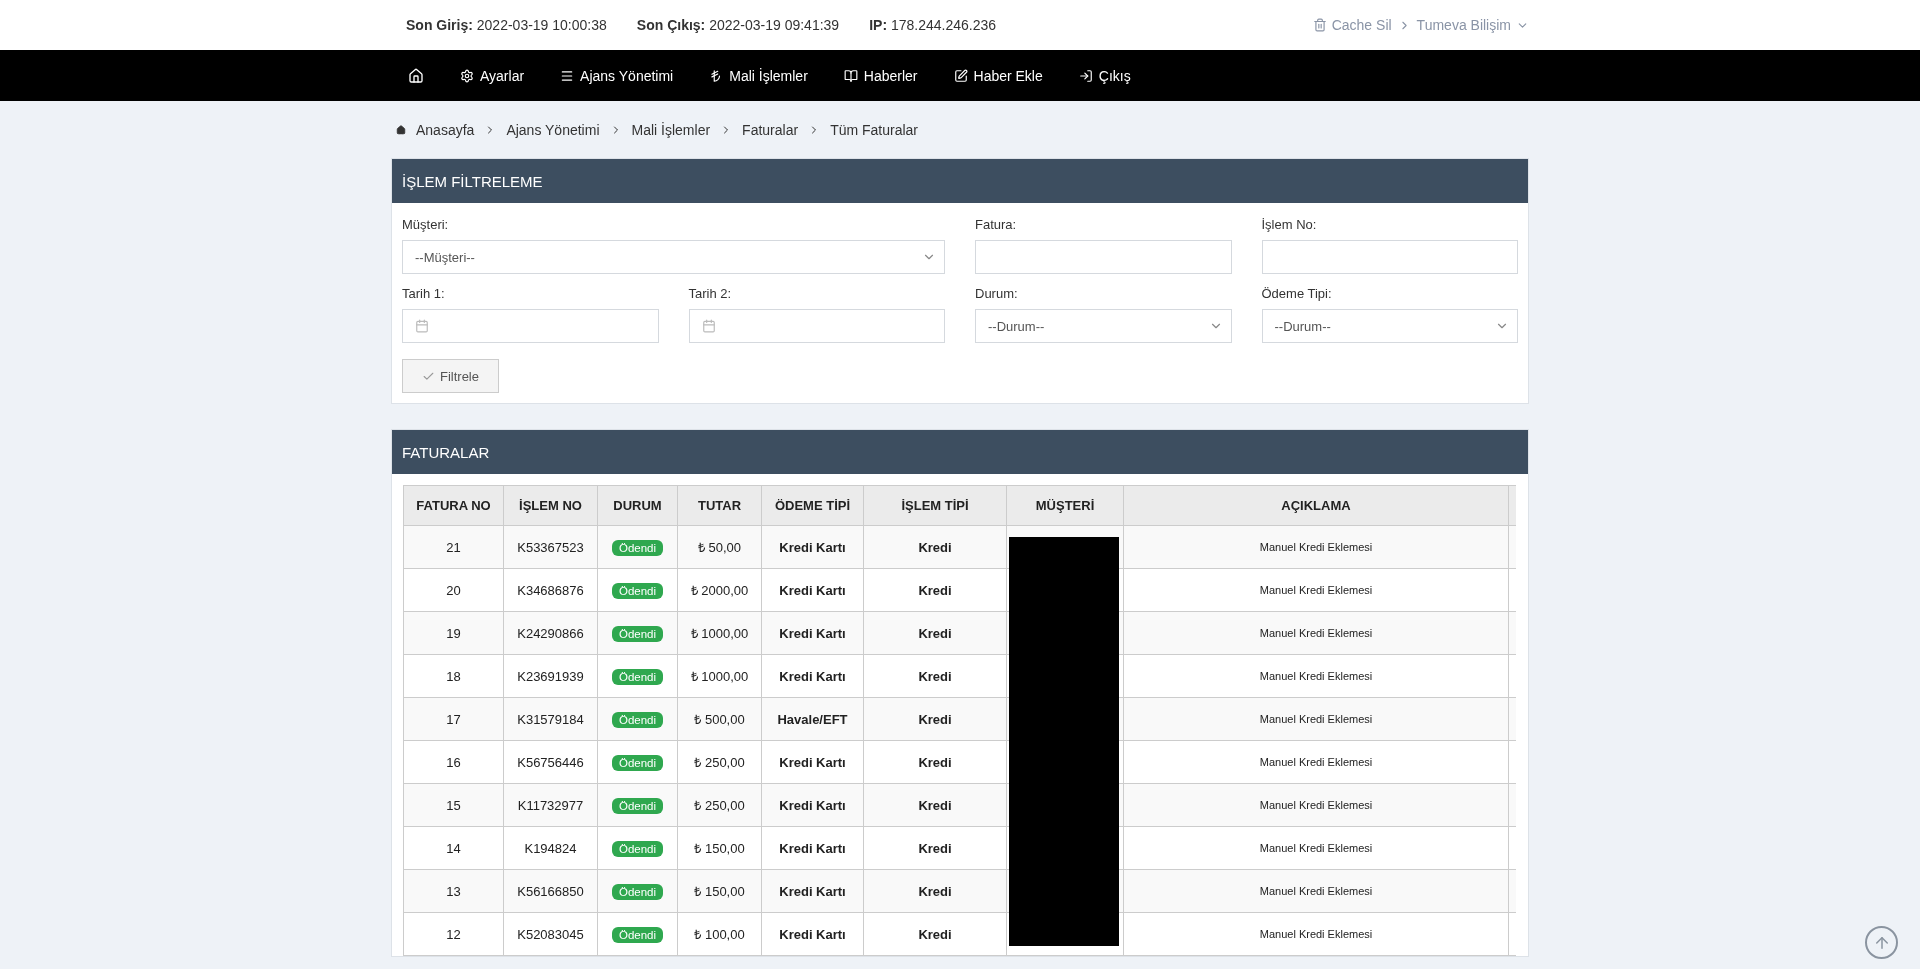 This screenshot has height=969, width=1920. What do you see at coordinates (1297, 293) in the screenshot?
I see `field-label: Ödeme Tipi:` at bounding box center [1297, 293].